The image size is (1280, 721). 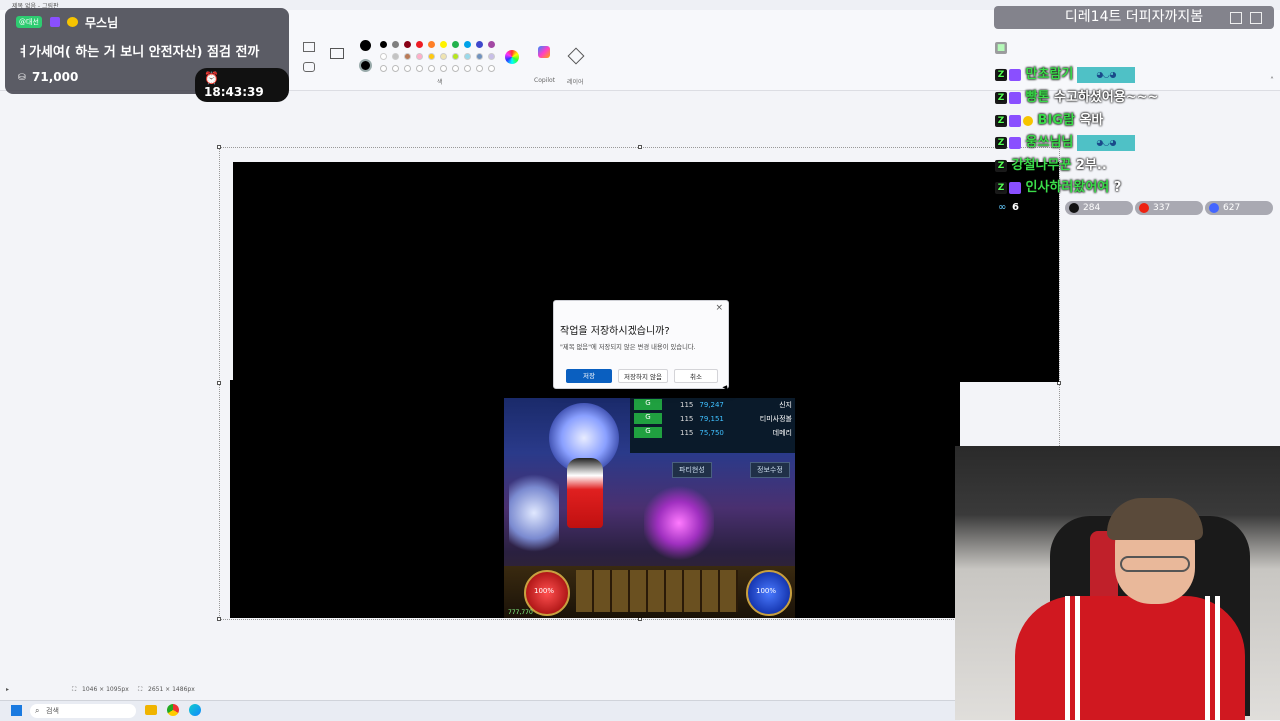 What do you see at coordinates (657, 591) in the screenshot?
I see `skill-slots` at bounding box center [657, 591].